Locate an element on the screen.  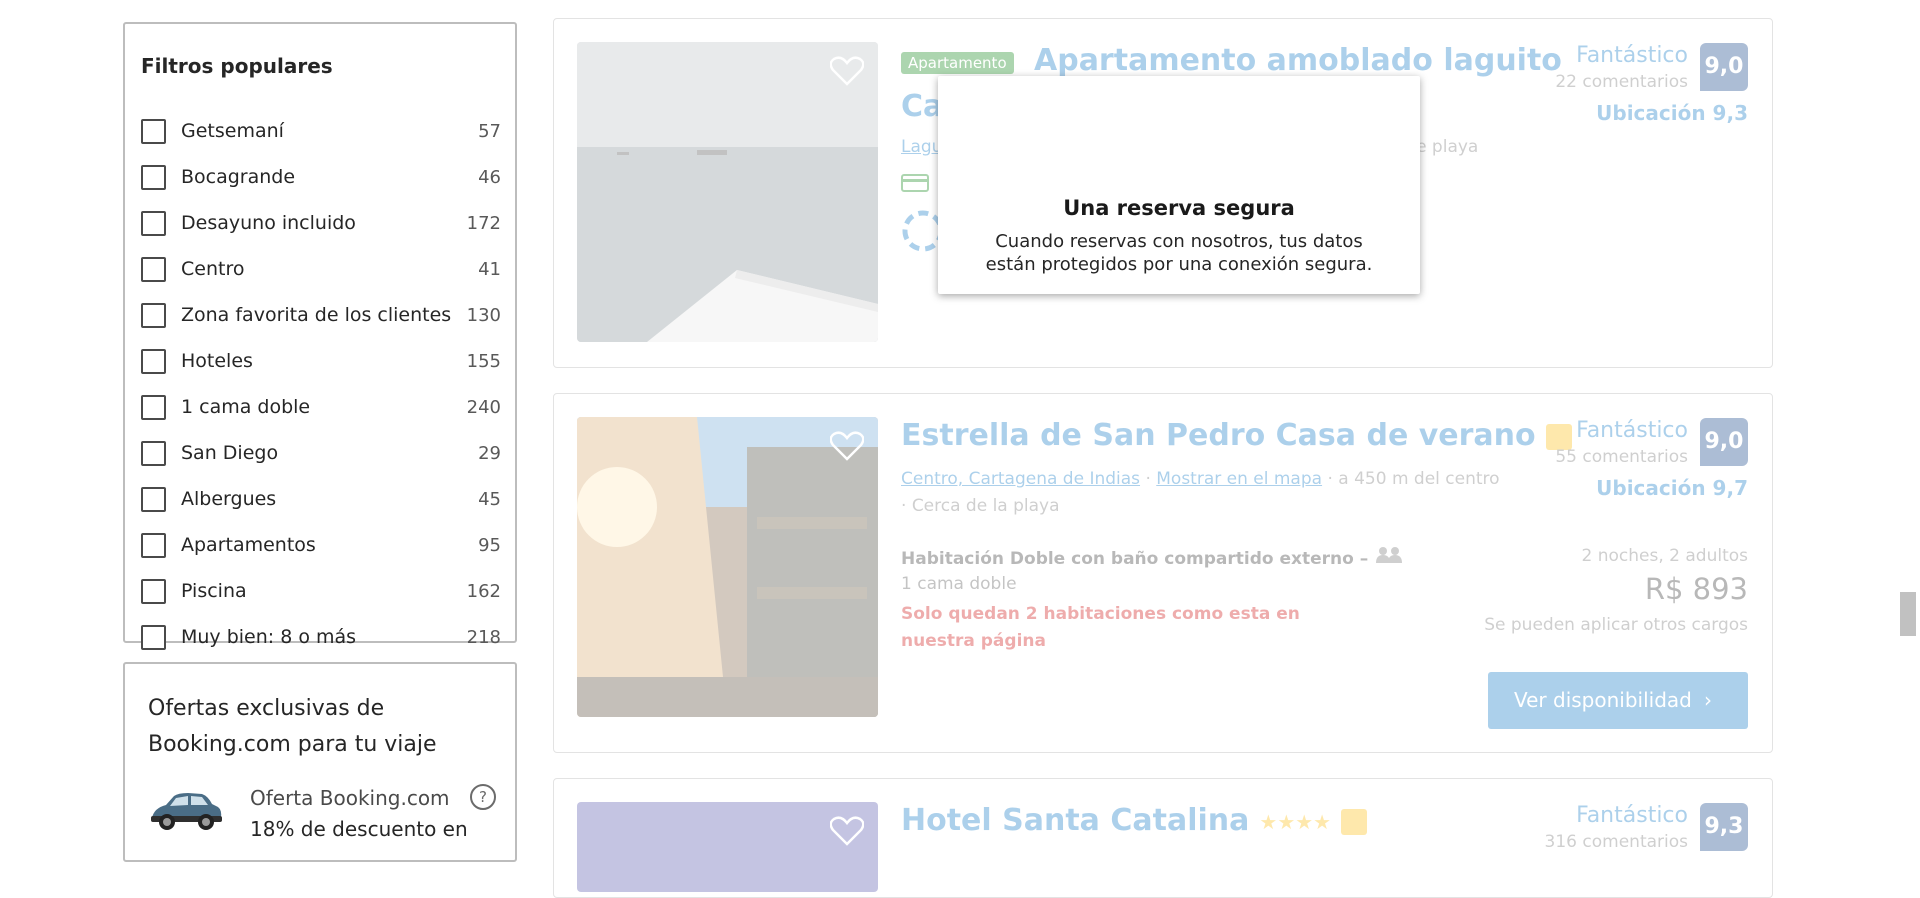
stay-summary: 2 noches, 2 adultos is located at coordinates (1665, 556).